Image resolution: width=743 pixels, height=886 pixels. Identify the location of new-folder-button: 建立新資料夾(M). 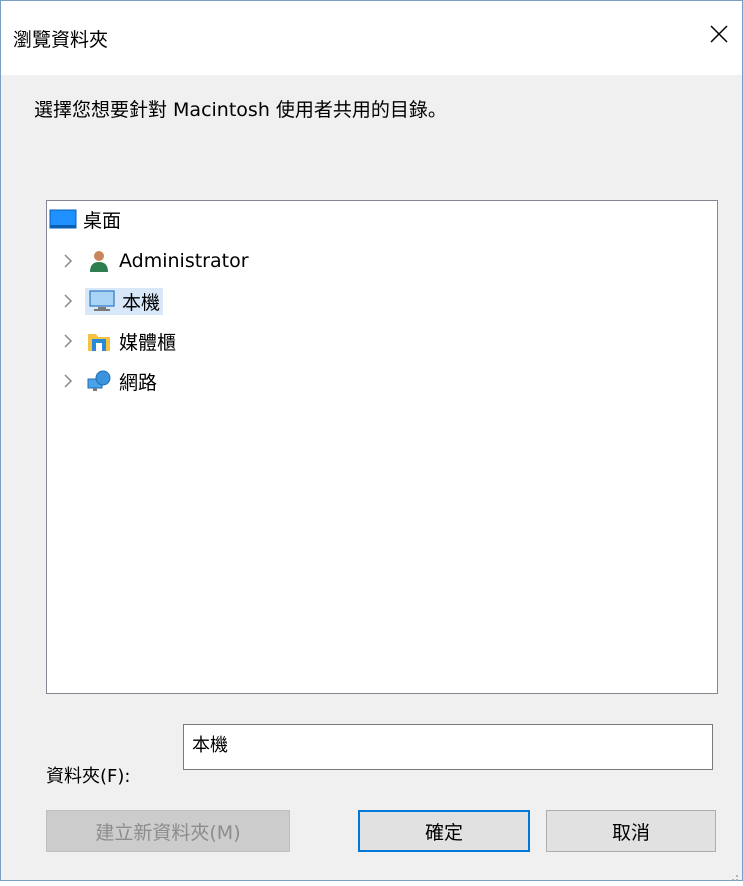
(168, 831).